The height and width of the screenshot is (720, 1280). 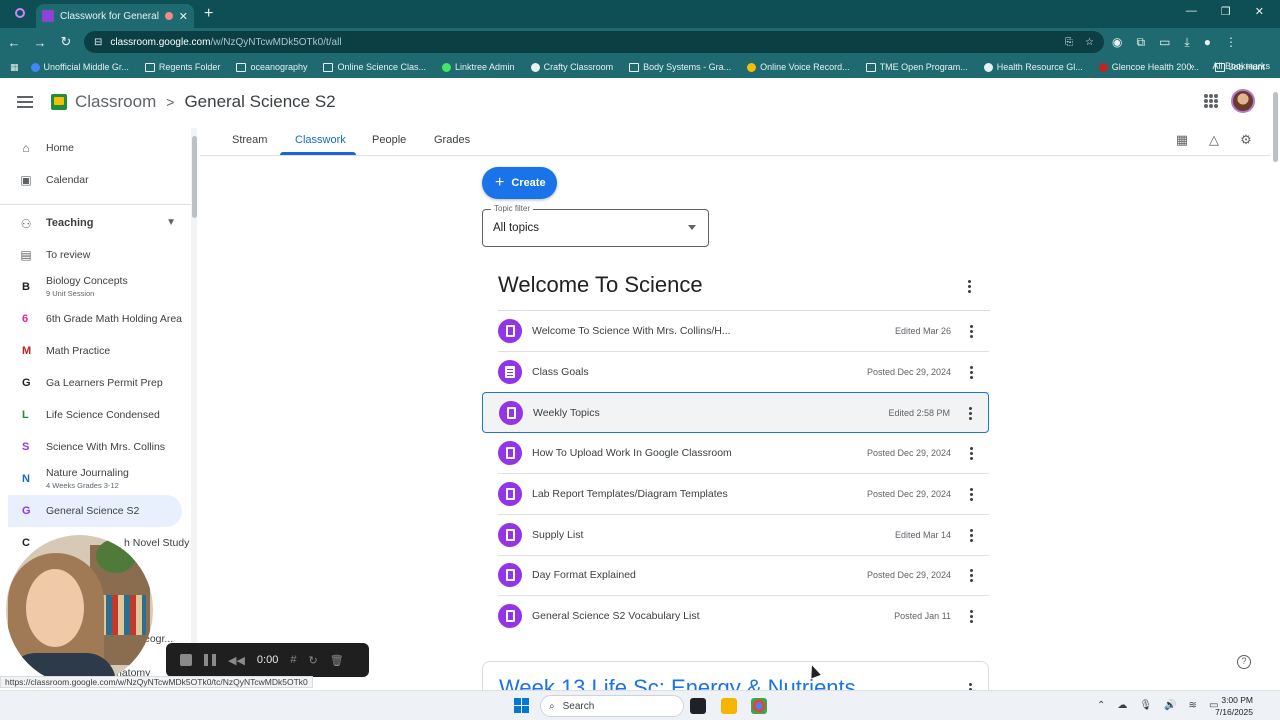 What do you see at coordinates (698, 706) in the screenshot?
I see `task-view-icon` at bounding box center [698, 706].